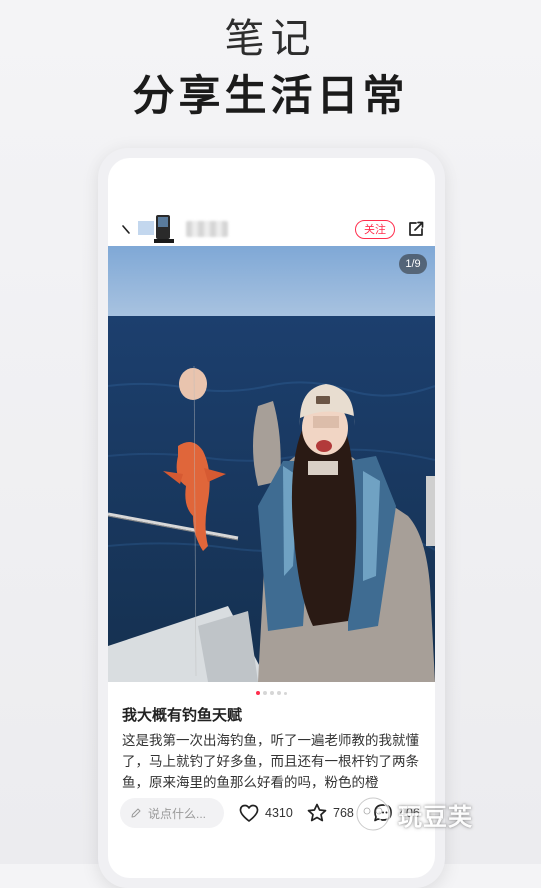  I want to click on like-count: 4310, so click(279, 813).